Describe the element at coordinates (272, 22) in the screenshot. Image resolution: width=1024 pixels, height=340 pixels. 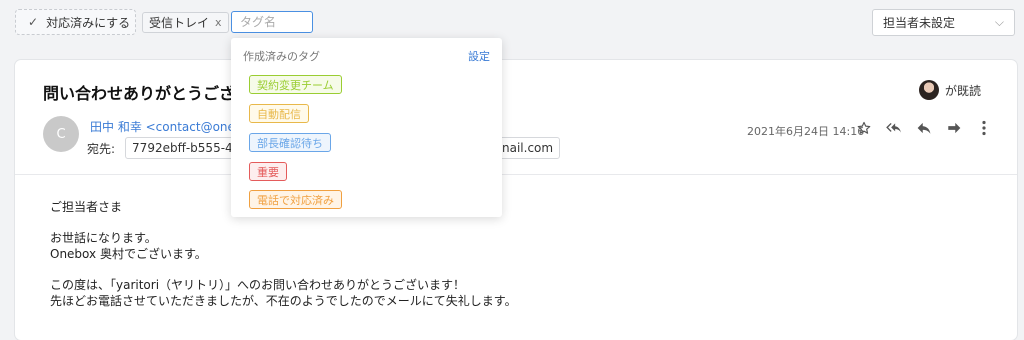
I see `tag-name-input` at that location.